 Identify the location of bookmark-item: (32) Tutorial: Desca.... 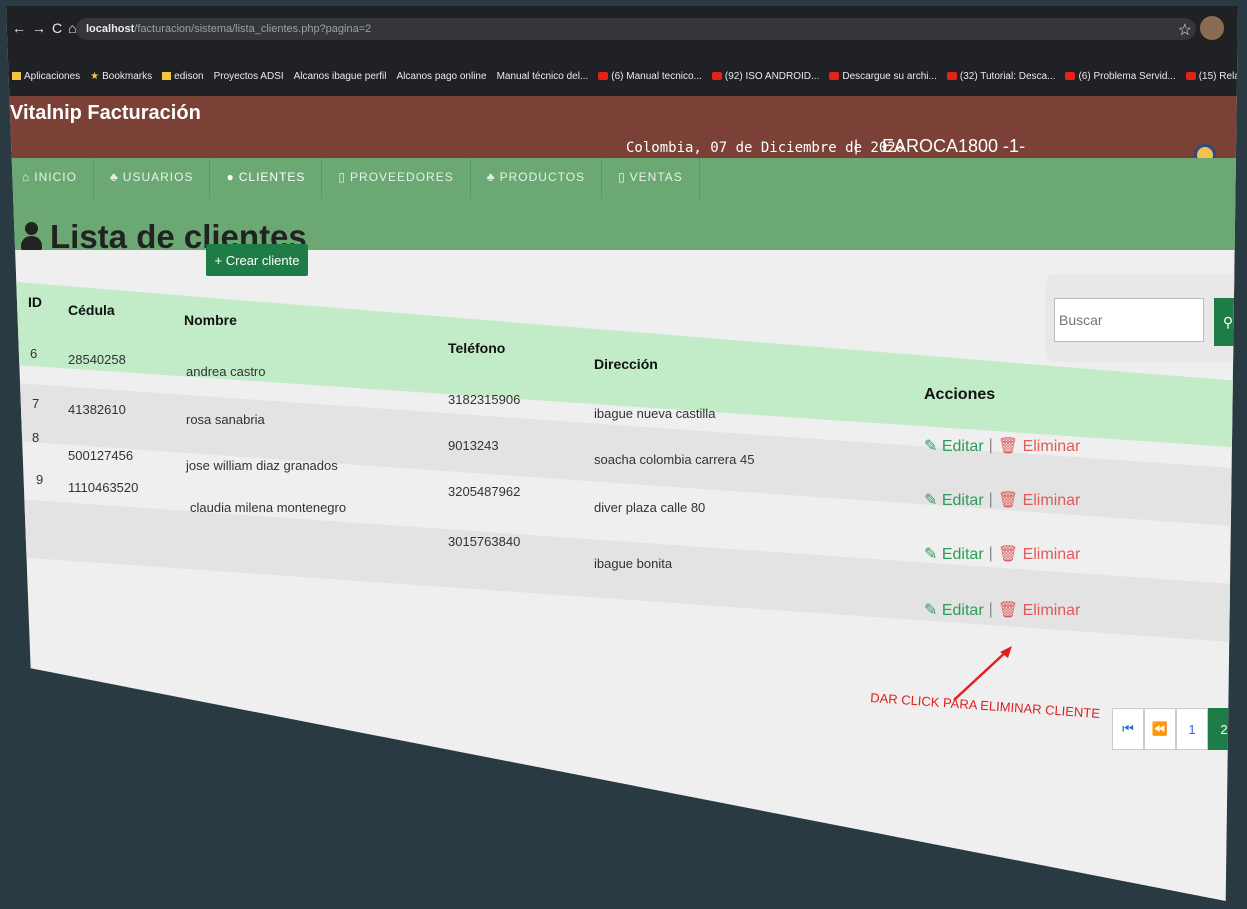
(1000, 76).